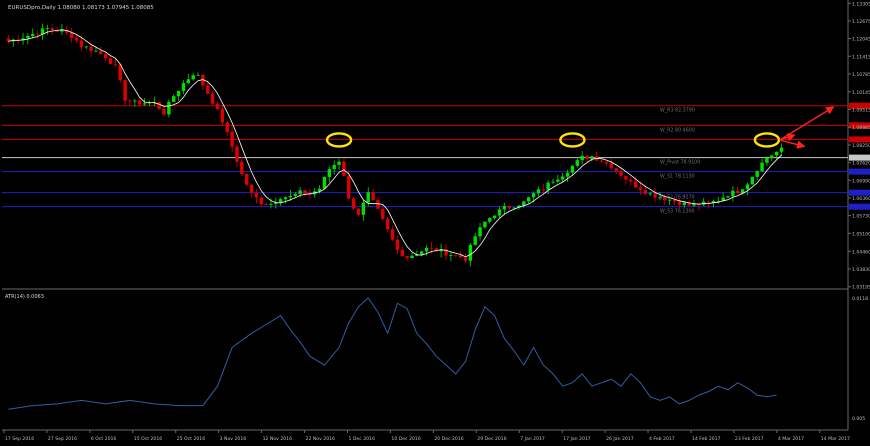  What do you see at coordinates (577, 439) in the screenshot?
I see `time-tick-label: 17 Jan 2017` at bounding box center [577, 439].